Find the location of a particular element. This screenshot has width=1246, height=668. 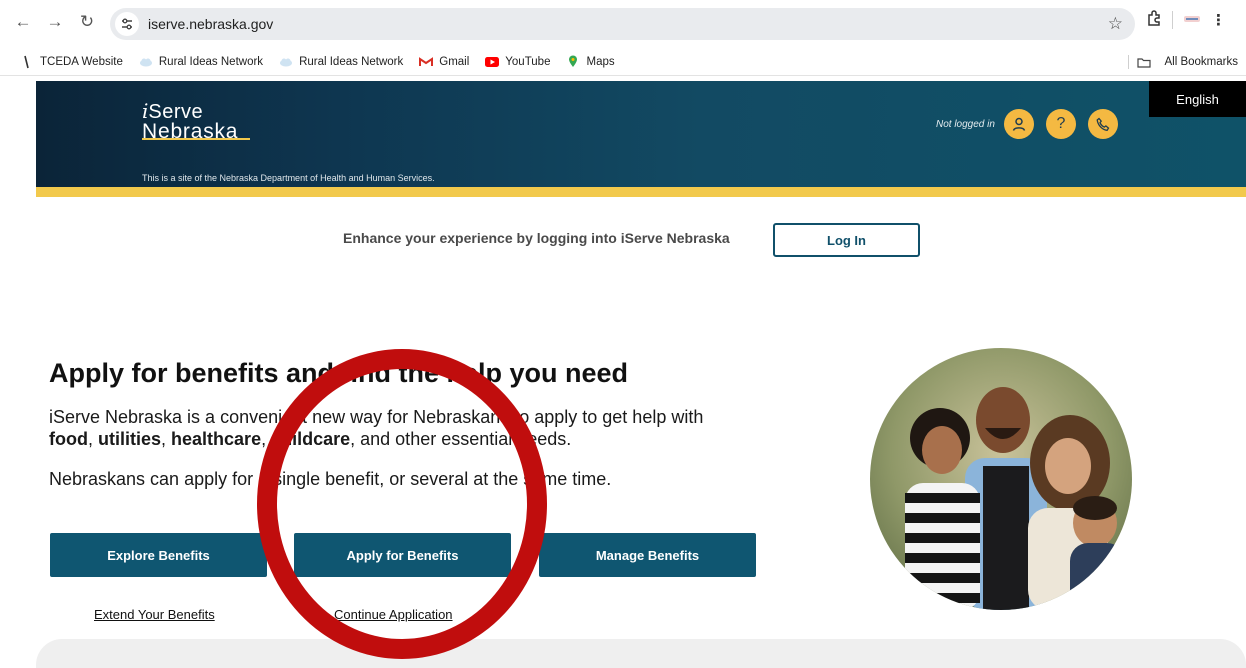

bookmark-maps: Maps is located at coordinates (590, 61).